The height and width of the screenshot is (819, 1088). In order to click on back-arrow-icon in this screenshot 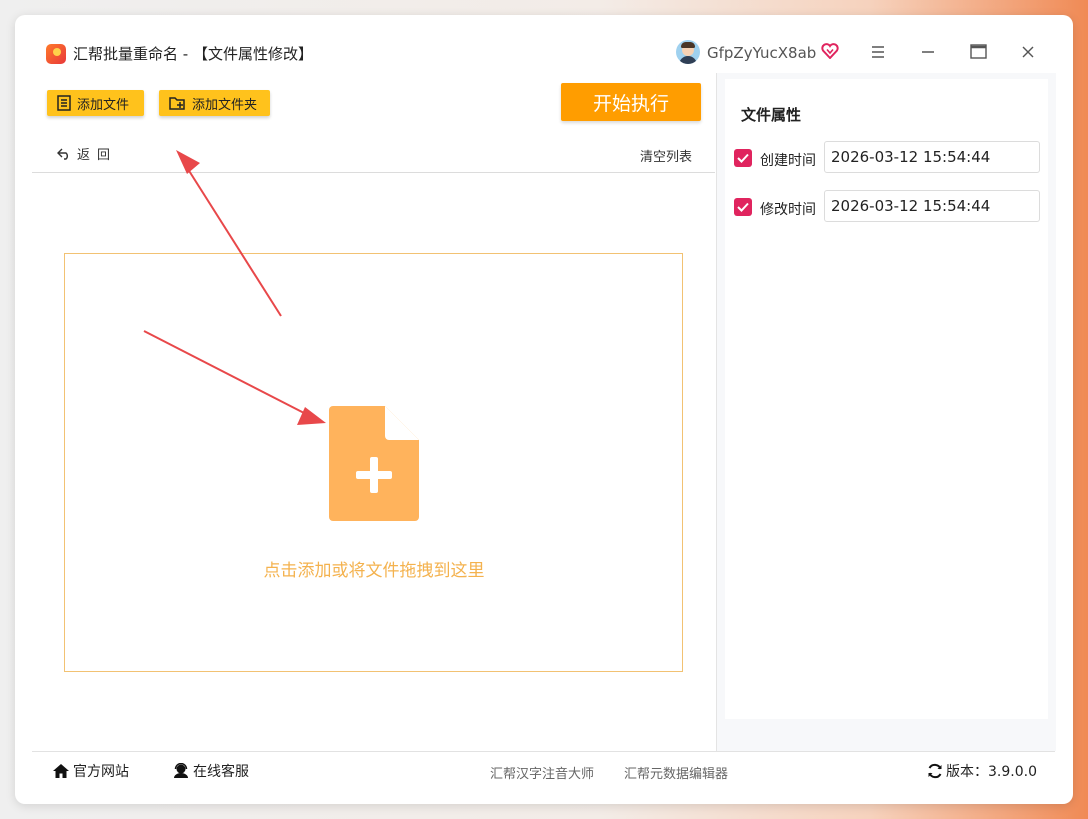, I will do `click(62, 154)`.